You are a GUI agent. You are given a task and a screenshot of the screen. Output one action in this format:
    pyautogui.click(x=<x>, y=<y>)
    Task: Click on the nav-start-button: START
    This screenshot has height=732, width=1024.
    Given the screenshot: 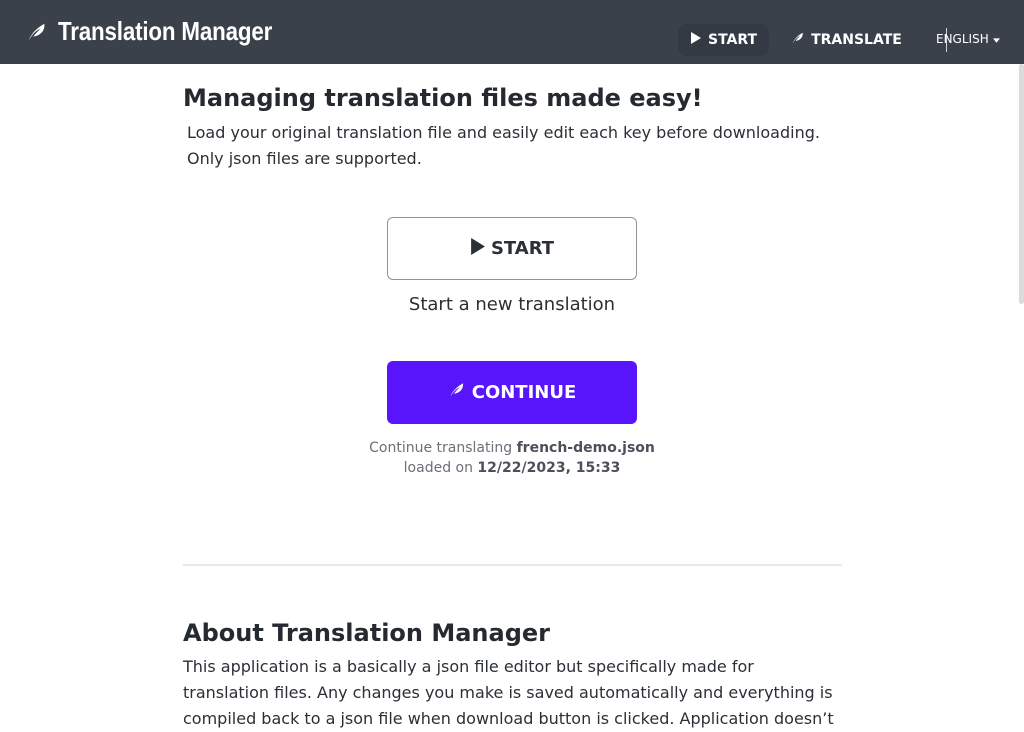 What is the action you would take?
    pyautogui.click(x=724, y=40)
    